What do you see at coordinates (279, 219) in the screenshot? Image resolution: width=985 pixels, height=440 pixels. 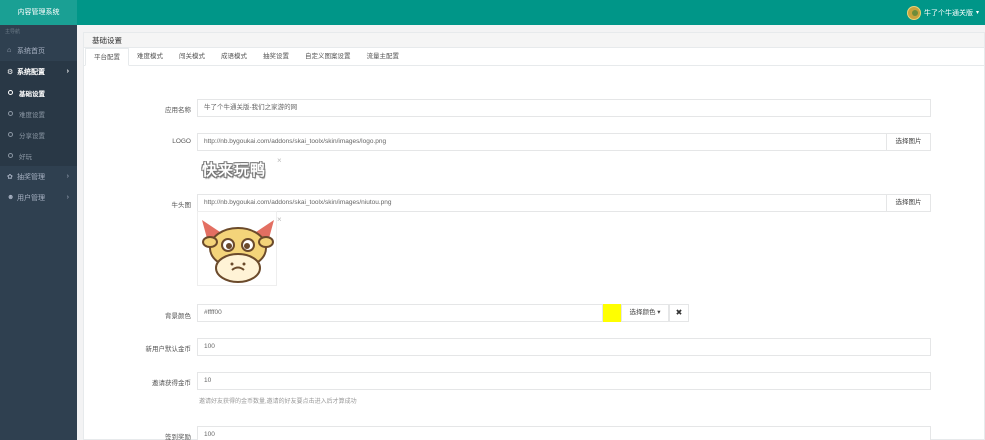 I see `cow-head-remove-icon: ×` at bounding box center [279, 219].